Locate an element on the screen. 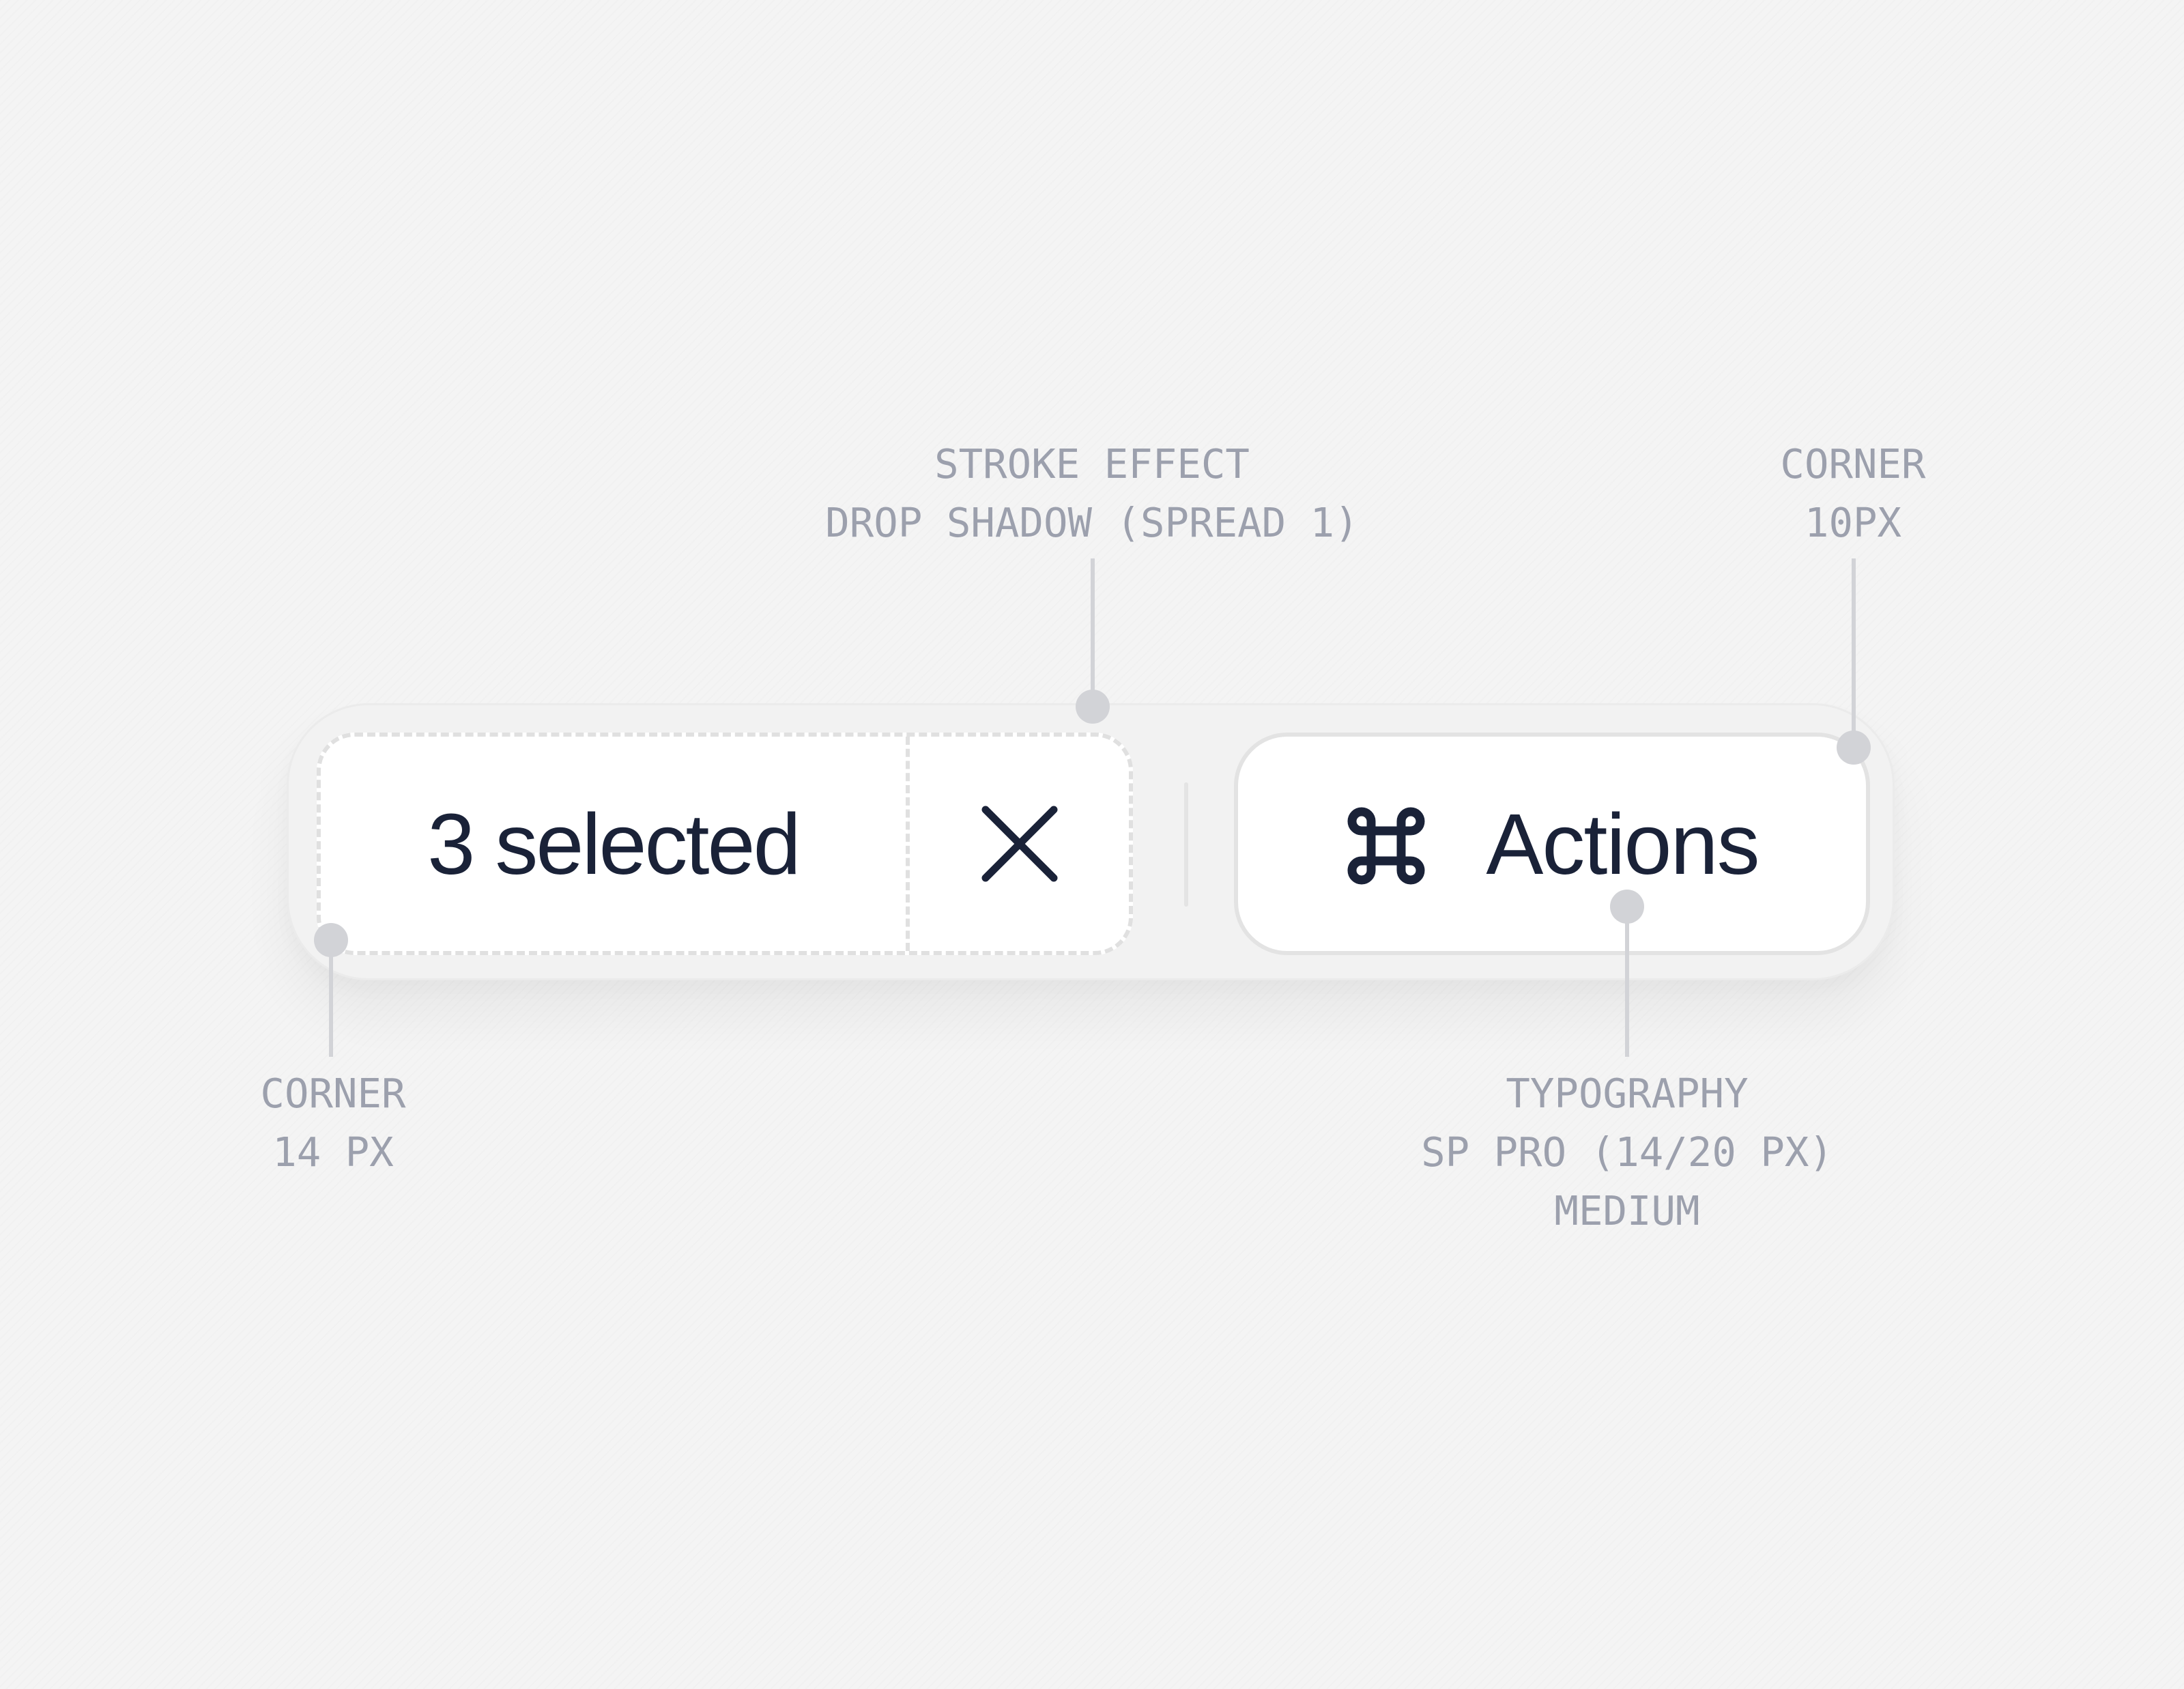 The width and height of the screenshot is (2184, 1689). selected-count-label: 3 selected is located at coordinates (614, 843).